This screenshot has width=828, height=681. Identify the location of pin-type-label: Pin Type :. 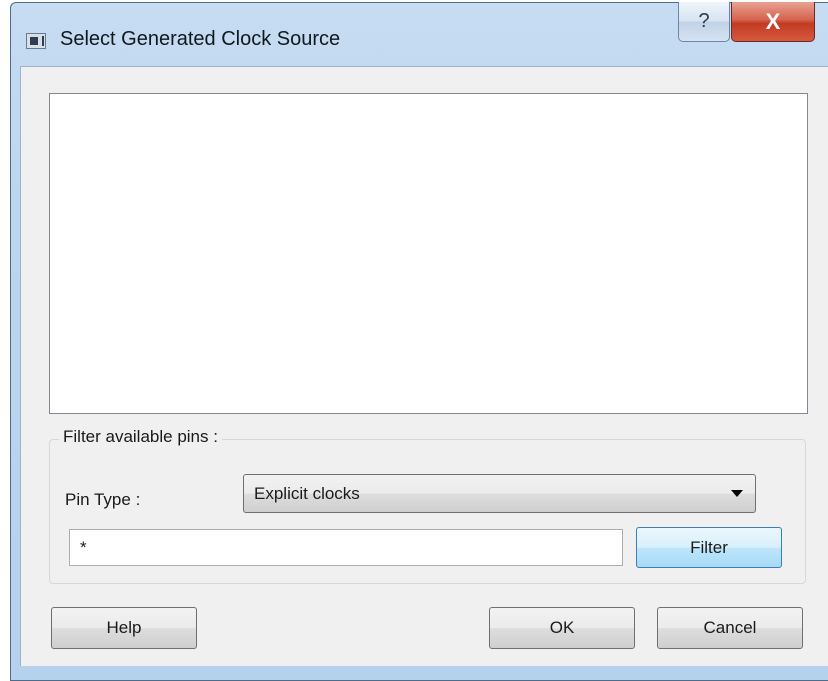
(103, 499).